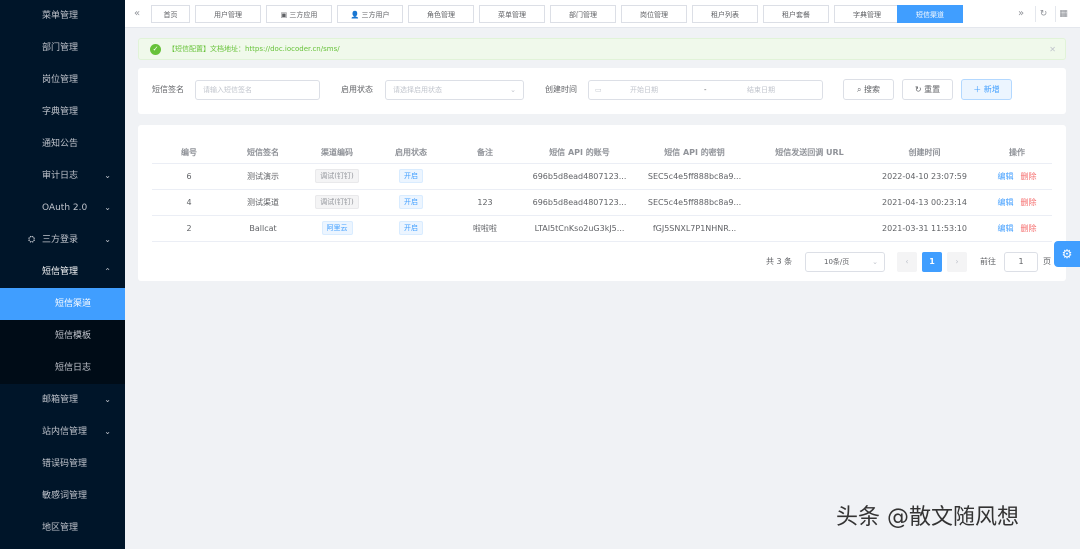 This screenshot has width=1080, height=549. What do you see at coordinates (65, 496) in the screenshot?
I see `sidebar-item-label: 敏感词管理` at bounding box center [65, 496].